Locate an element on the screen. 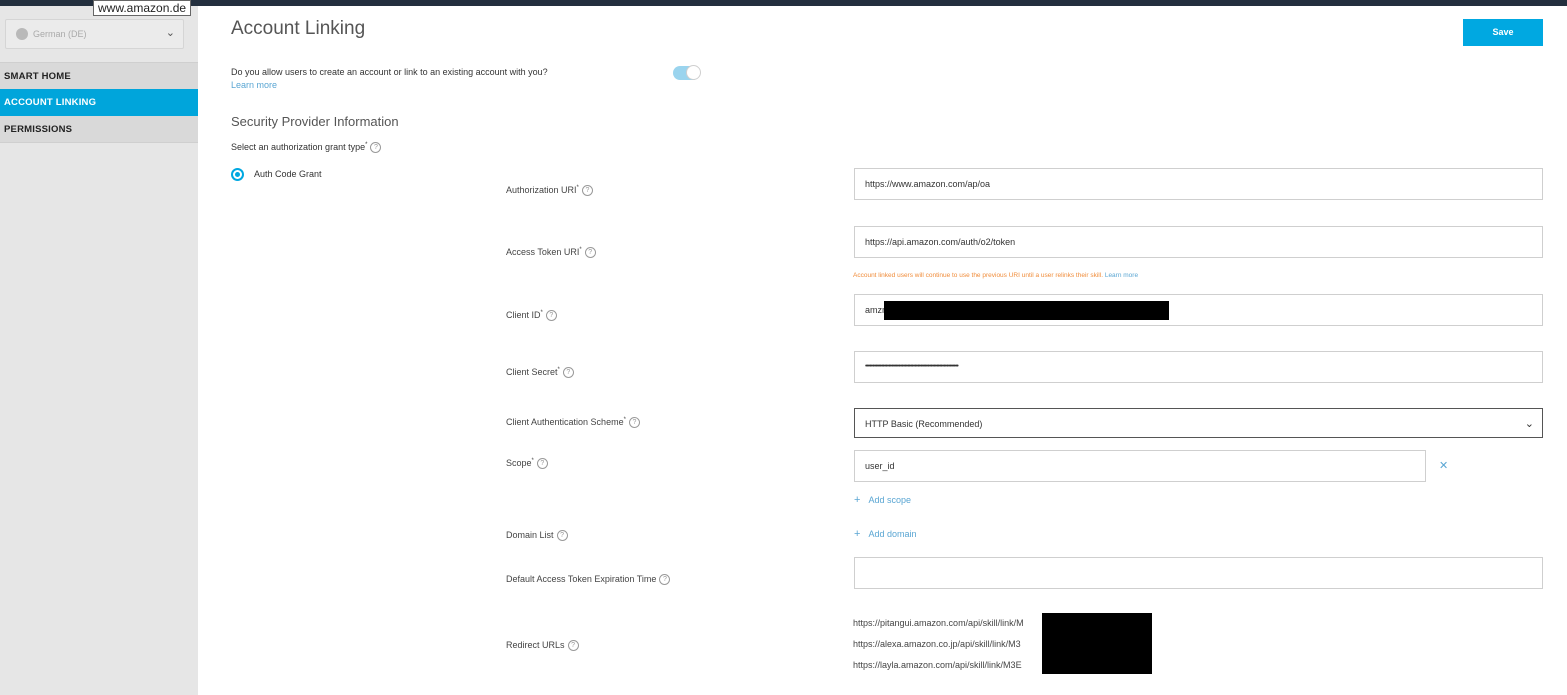 Image resolution: width=1567 pixels, height=695 pixels. domain-list-label: Domain List? is located at coordinates (537, 536).